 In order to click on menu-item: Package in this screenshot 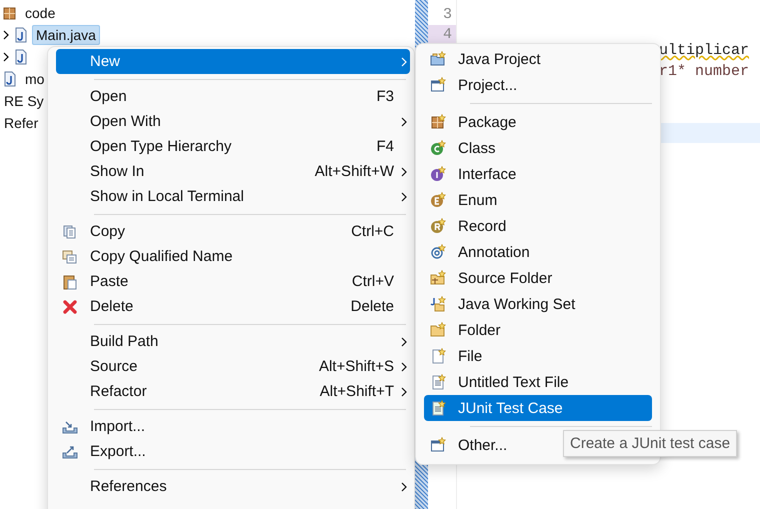, I will do `click(538, 122)`.